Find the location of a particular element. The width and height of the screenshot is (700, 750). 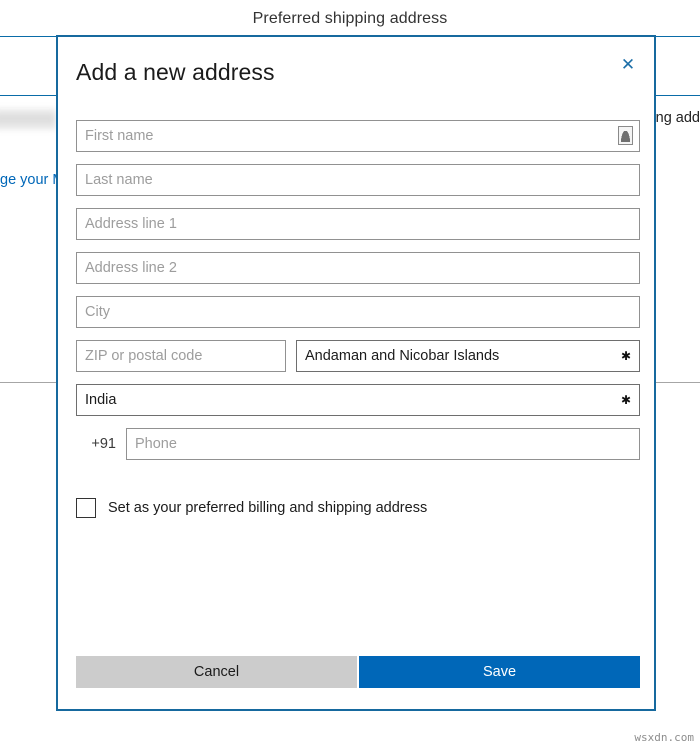

address-line-2-row is located at coordinates (358, 268).